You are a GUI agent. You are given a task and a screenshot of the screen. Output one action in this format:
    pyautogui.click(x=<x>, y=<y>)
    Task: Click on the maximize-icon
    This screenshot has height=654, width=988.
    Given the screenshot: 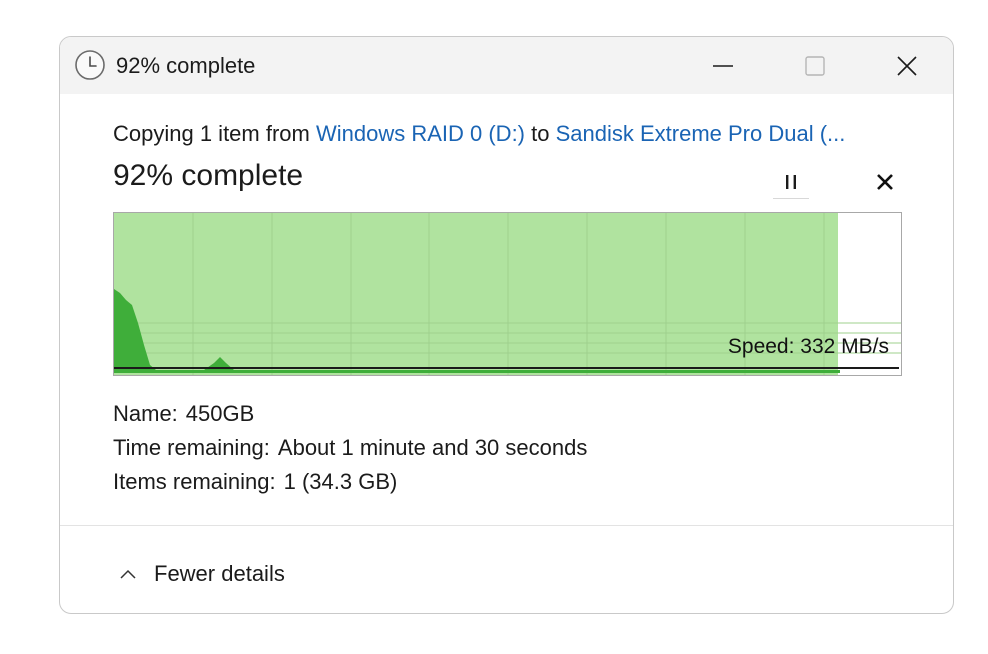 What is the action you would take?
    pyautogui.click(x=815, y=65)
    